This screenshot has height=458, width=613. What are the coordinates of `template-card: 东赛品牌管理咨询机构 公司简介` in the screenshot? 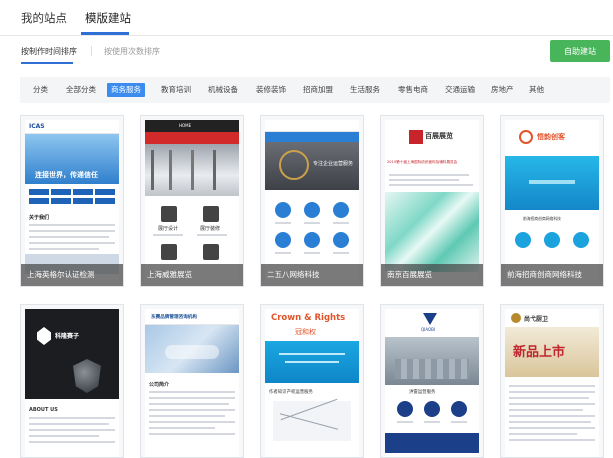 It's located at (192, 381).